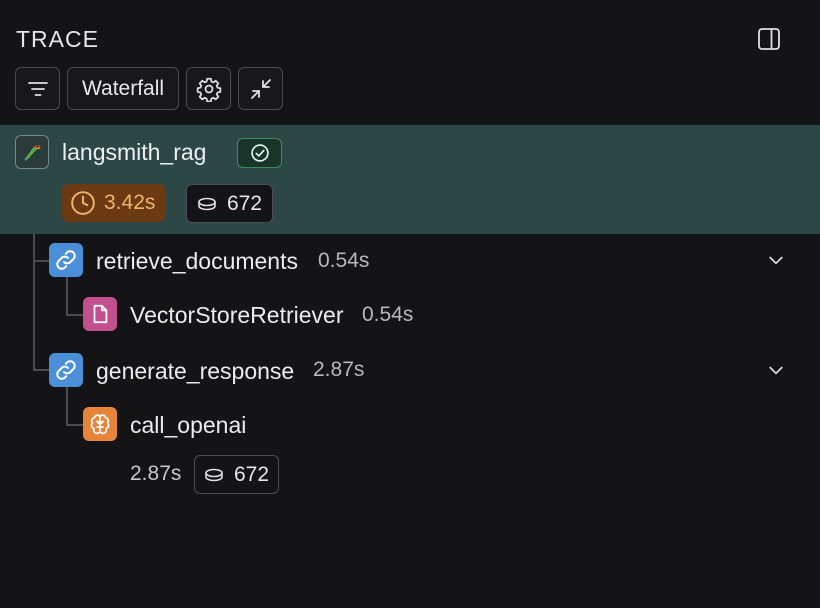 The width and height of the screenshot is (820, 608). I want to click on filter-button, so click(37, 88).